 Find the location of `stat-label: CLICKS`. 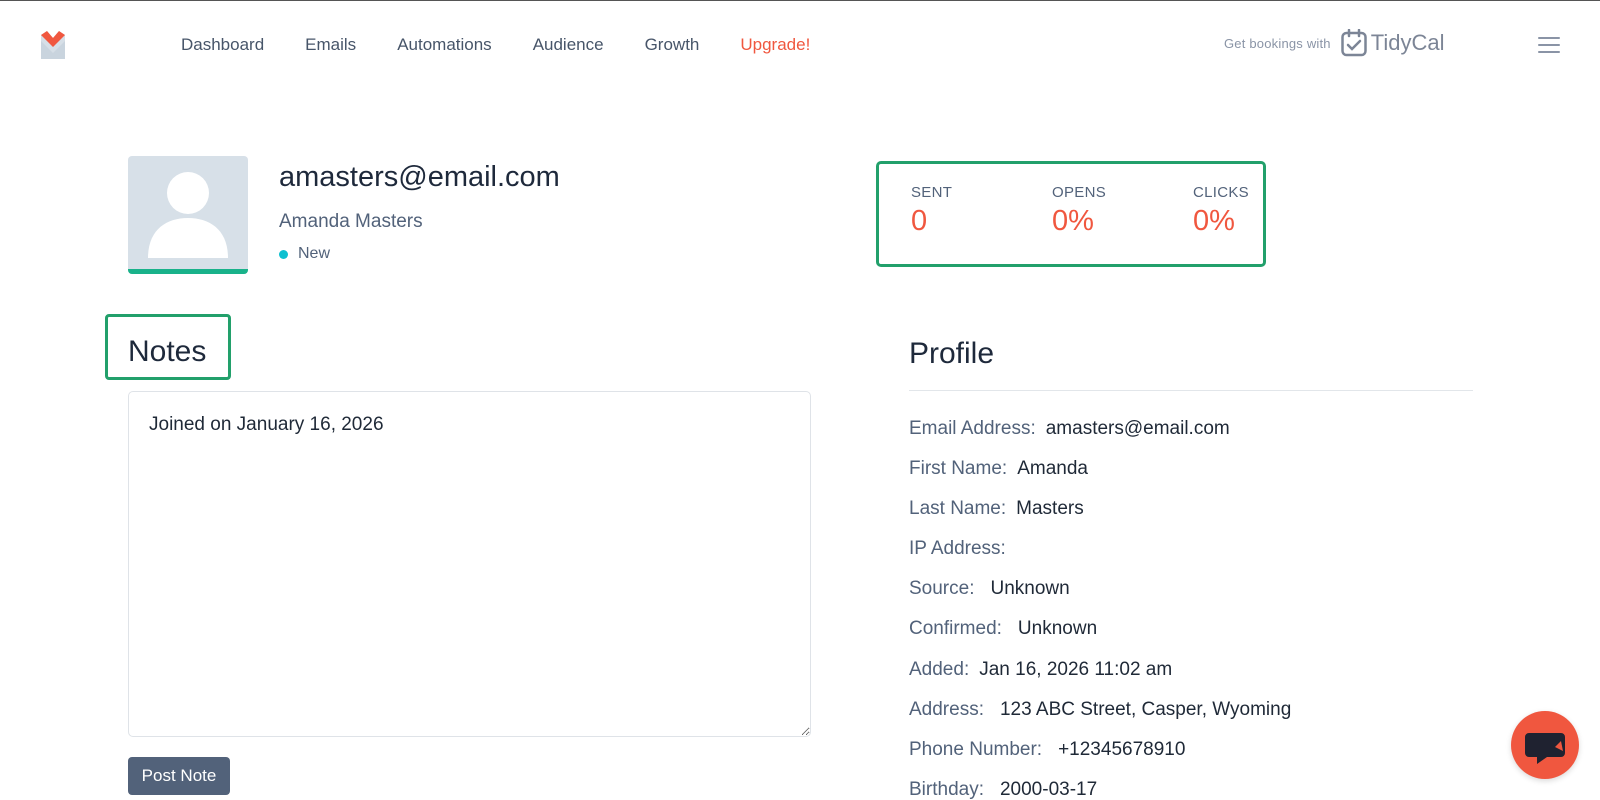

stat-label: CLICKS is located at coordinates (1221, 192).